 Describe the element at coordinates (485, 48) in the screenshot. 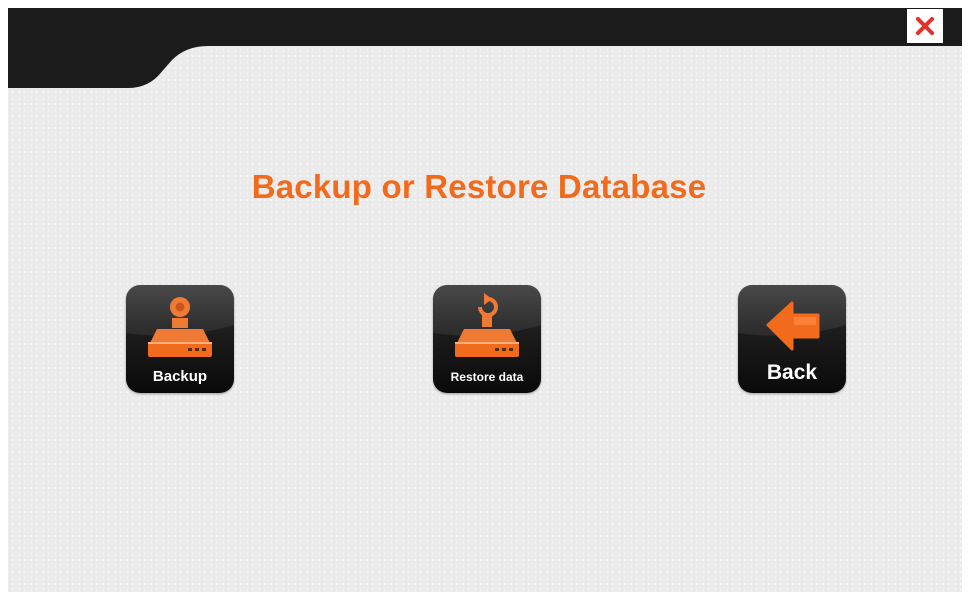

I see `top-bar` at that location.